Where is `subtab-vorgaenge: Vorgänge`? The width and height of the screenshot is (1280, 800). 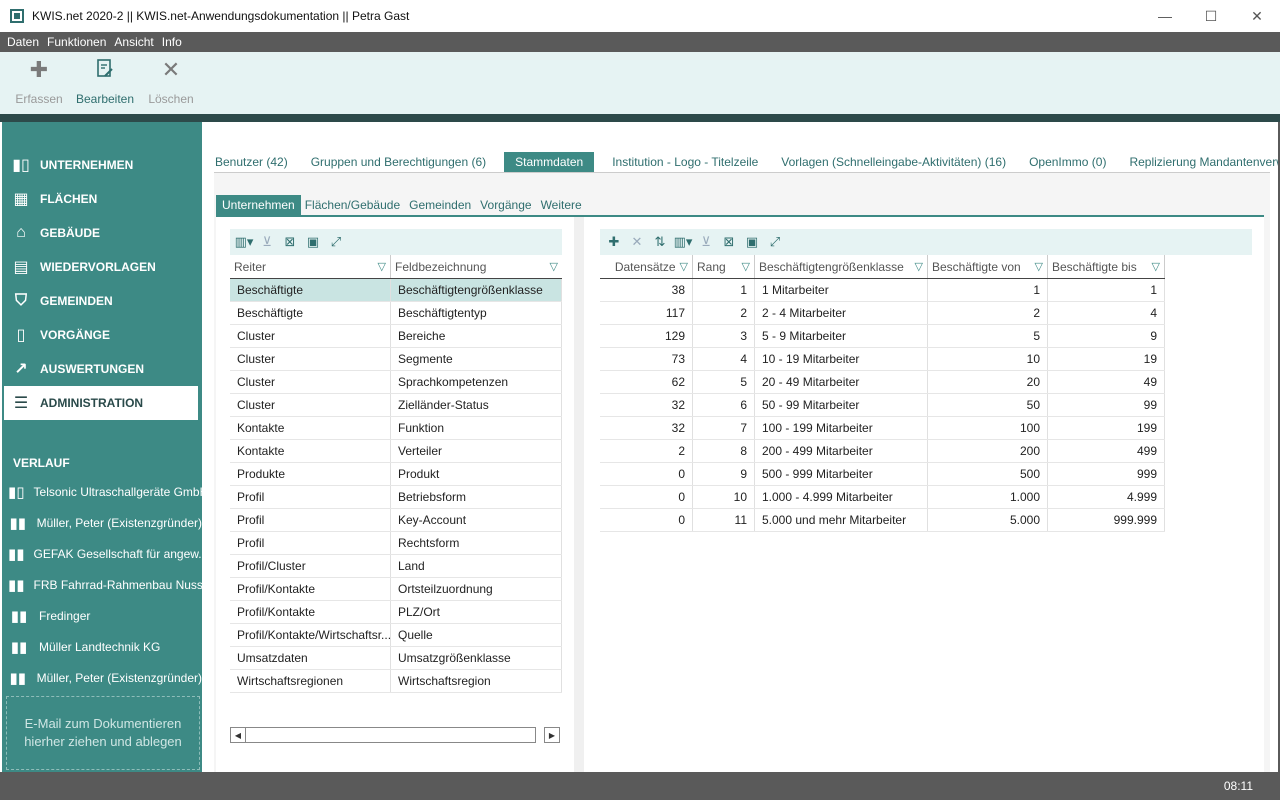
subtab-vorgaenge: Vorgänge is located at coordinates (505, 205).